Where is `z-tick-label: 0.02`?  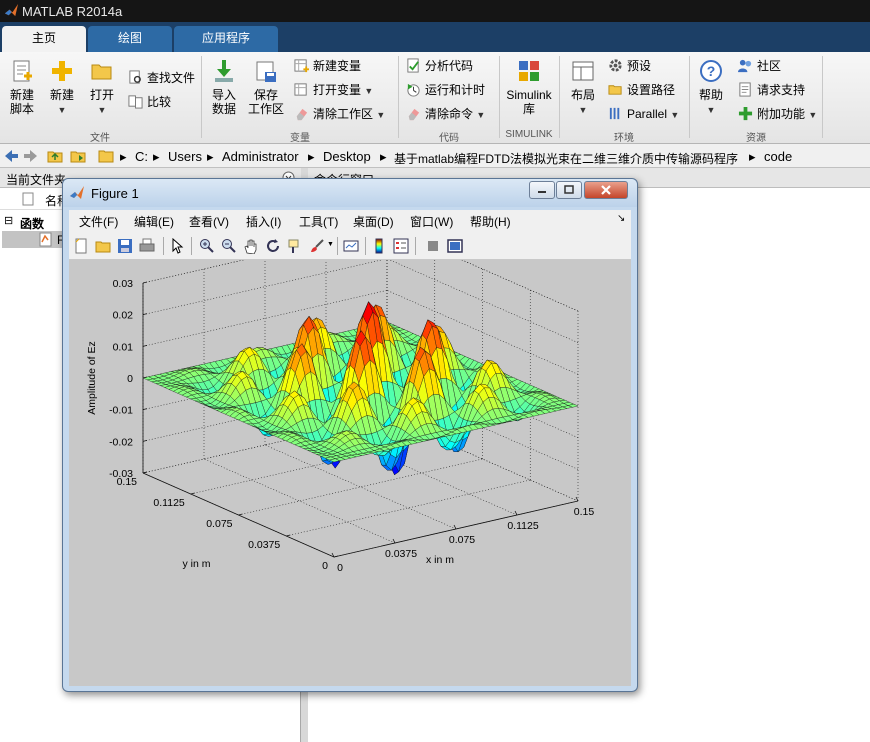 z-tick-label: 0.02 is located at coordinates (123, 316).